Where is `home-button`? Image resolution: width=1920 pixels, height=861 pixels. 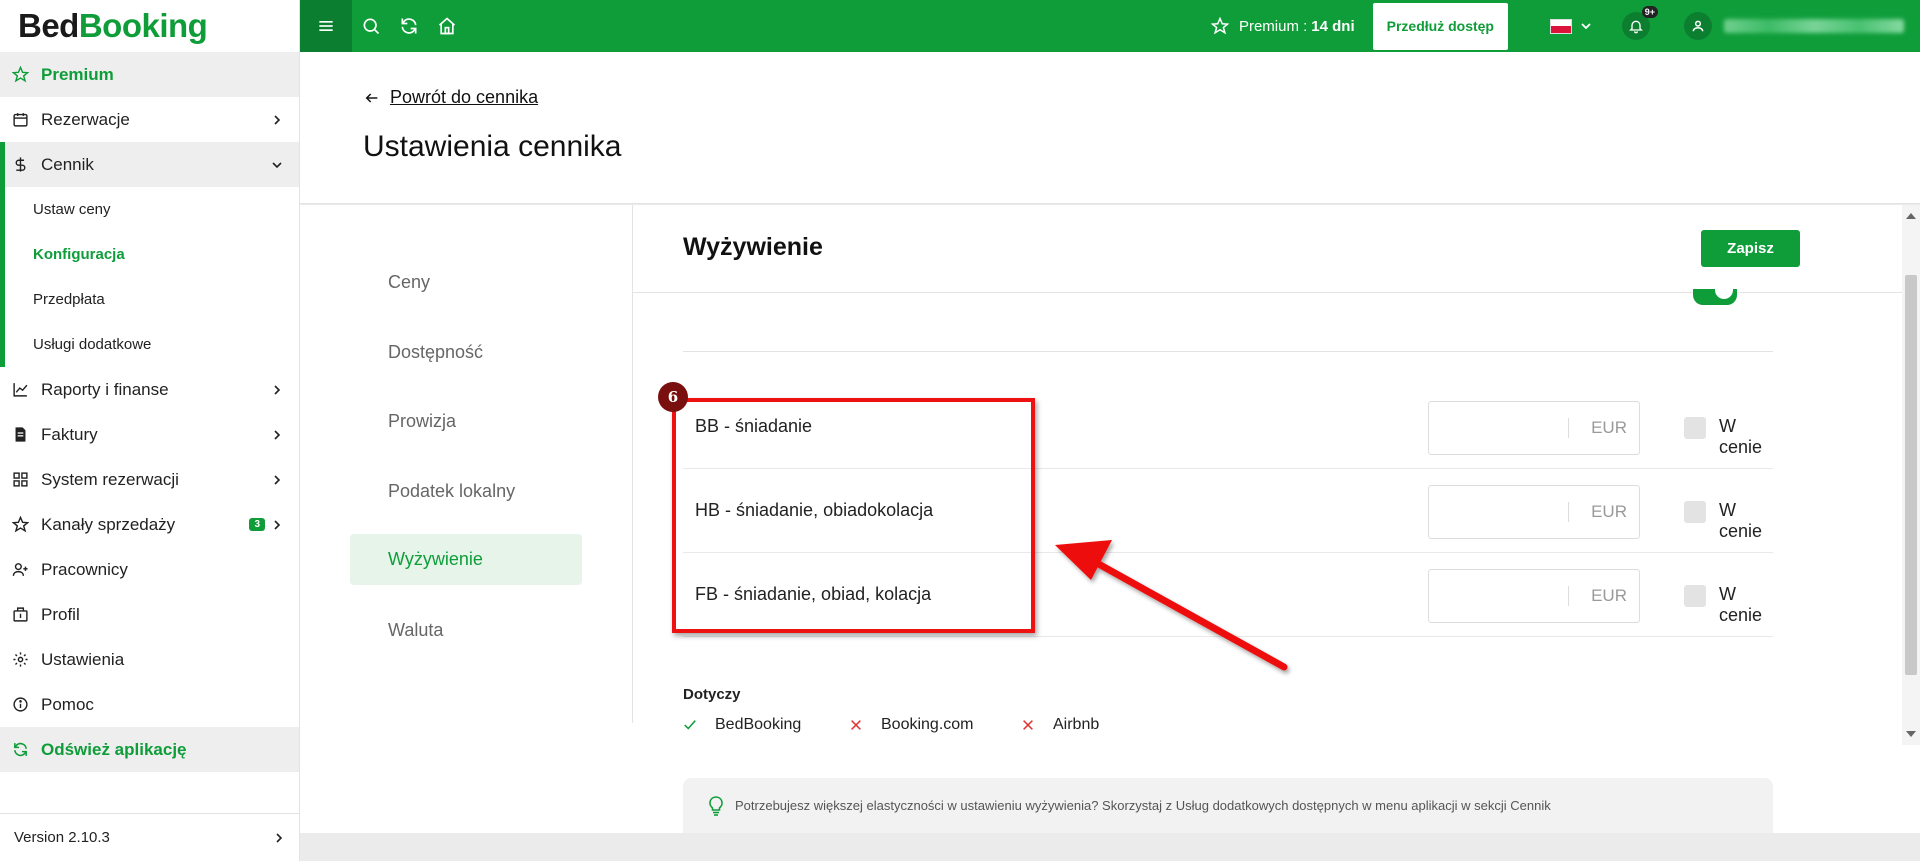
home-button is located at coordinates (447, 26).